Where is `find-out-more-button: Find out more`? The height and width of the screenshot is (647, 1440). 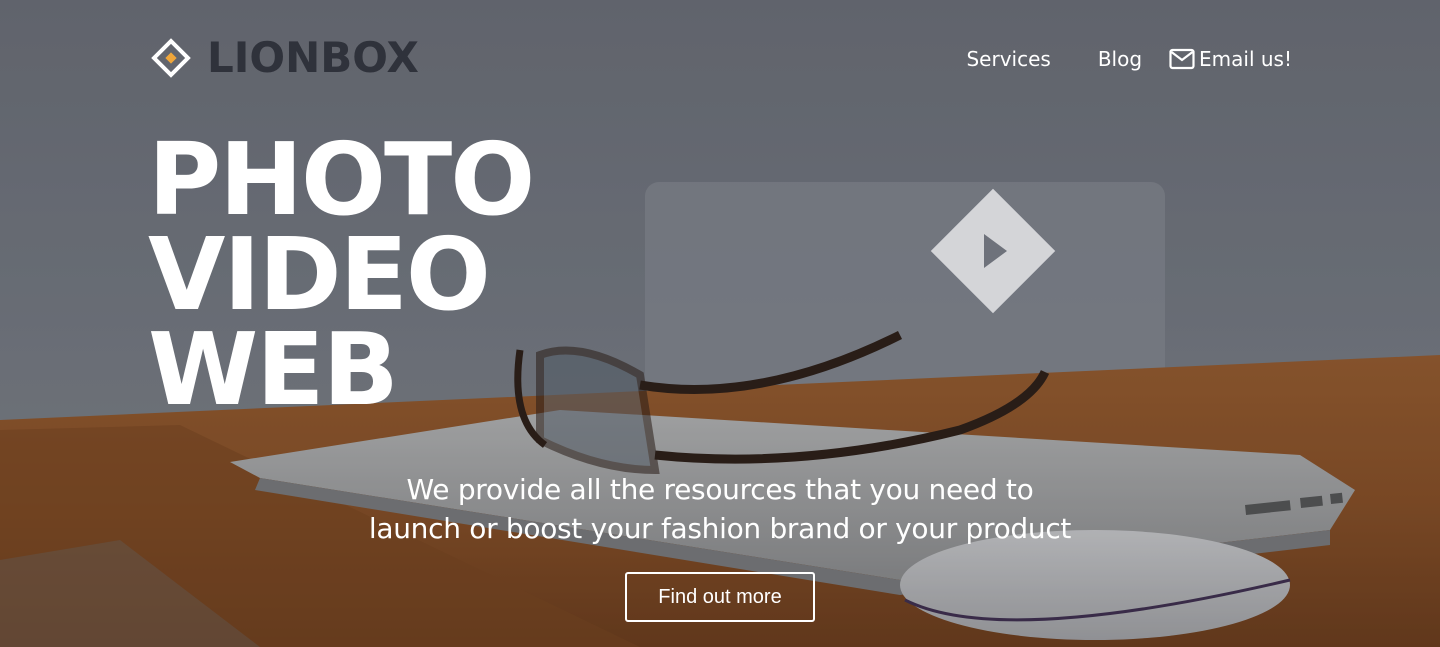 find-out-more-button: Find out more is located at coordinates (720, 597).